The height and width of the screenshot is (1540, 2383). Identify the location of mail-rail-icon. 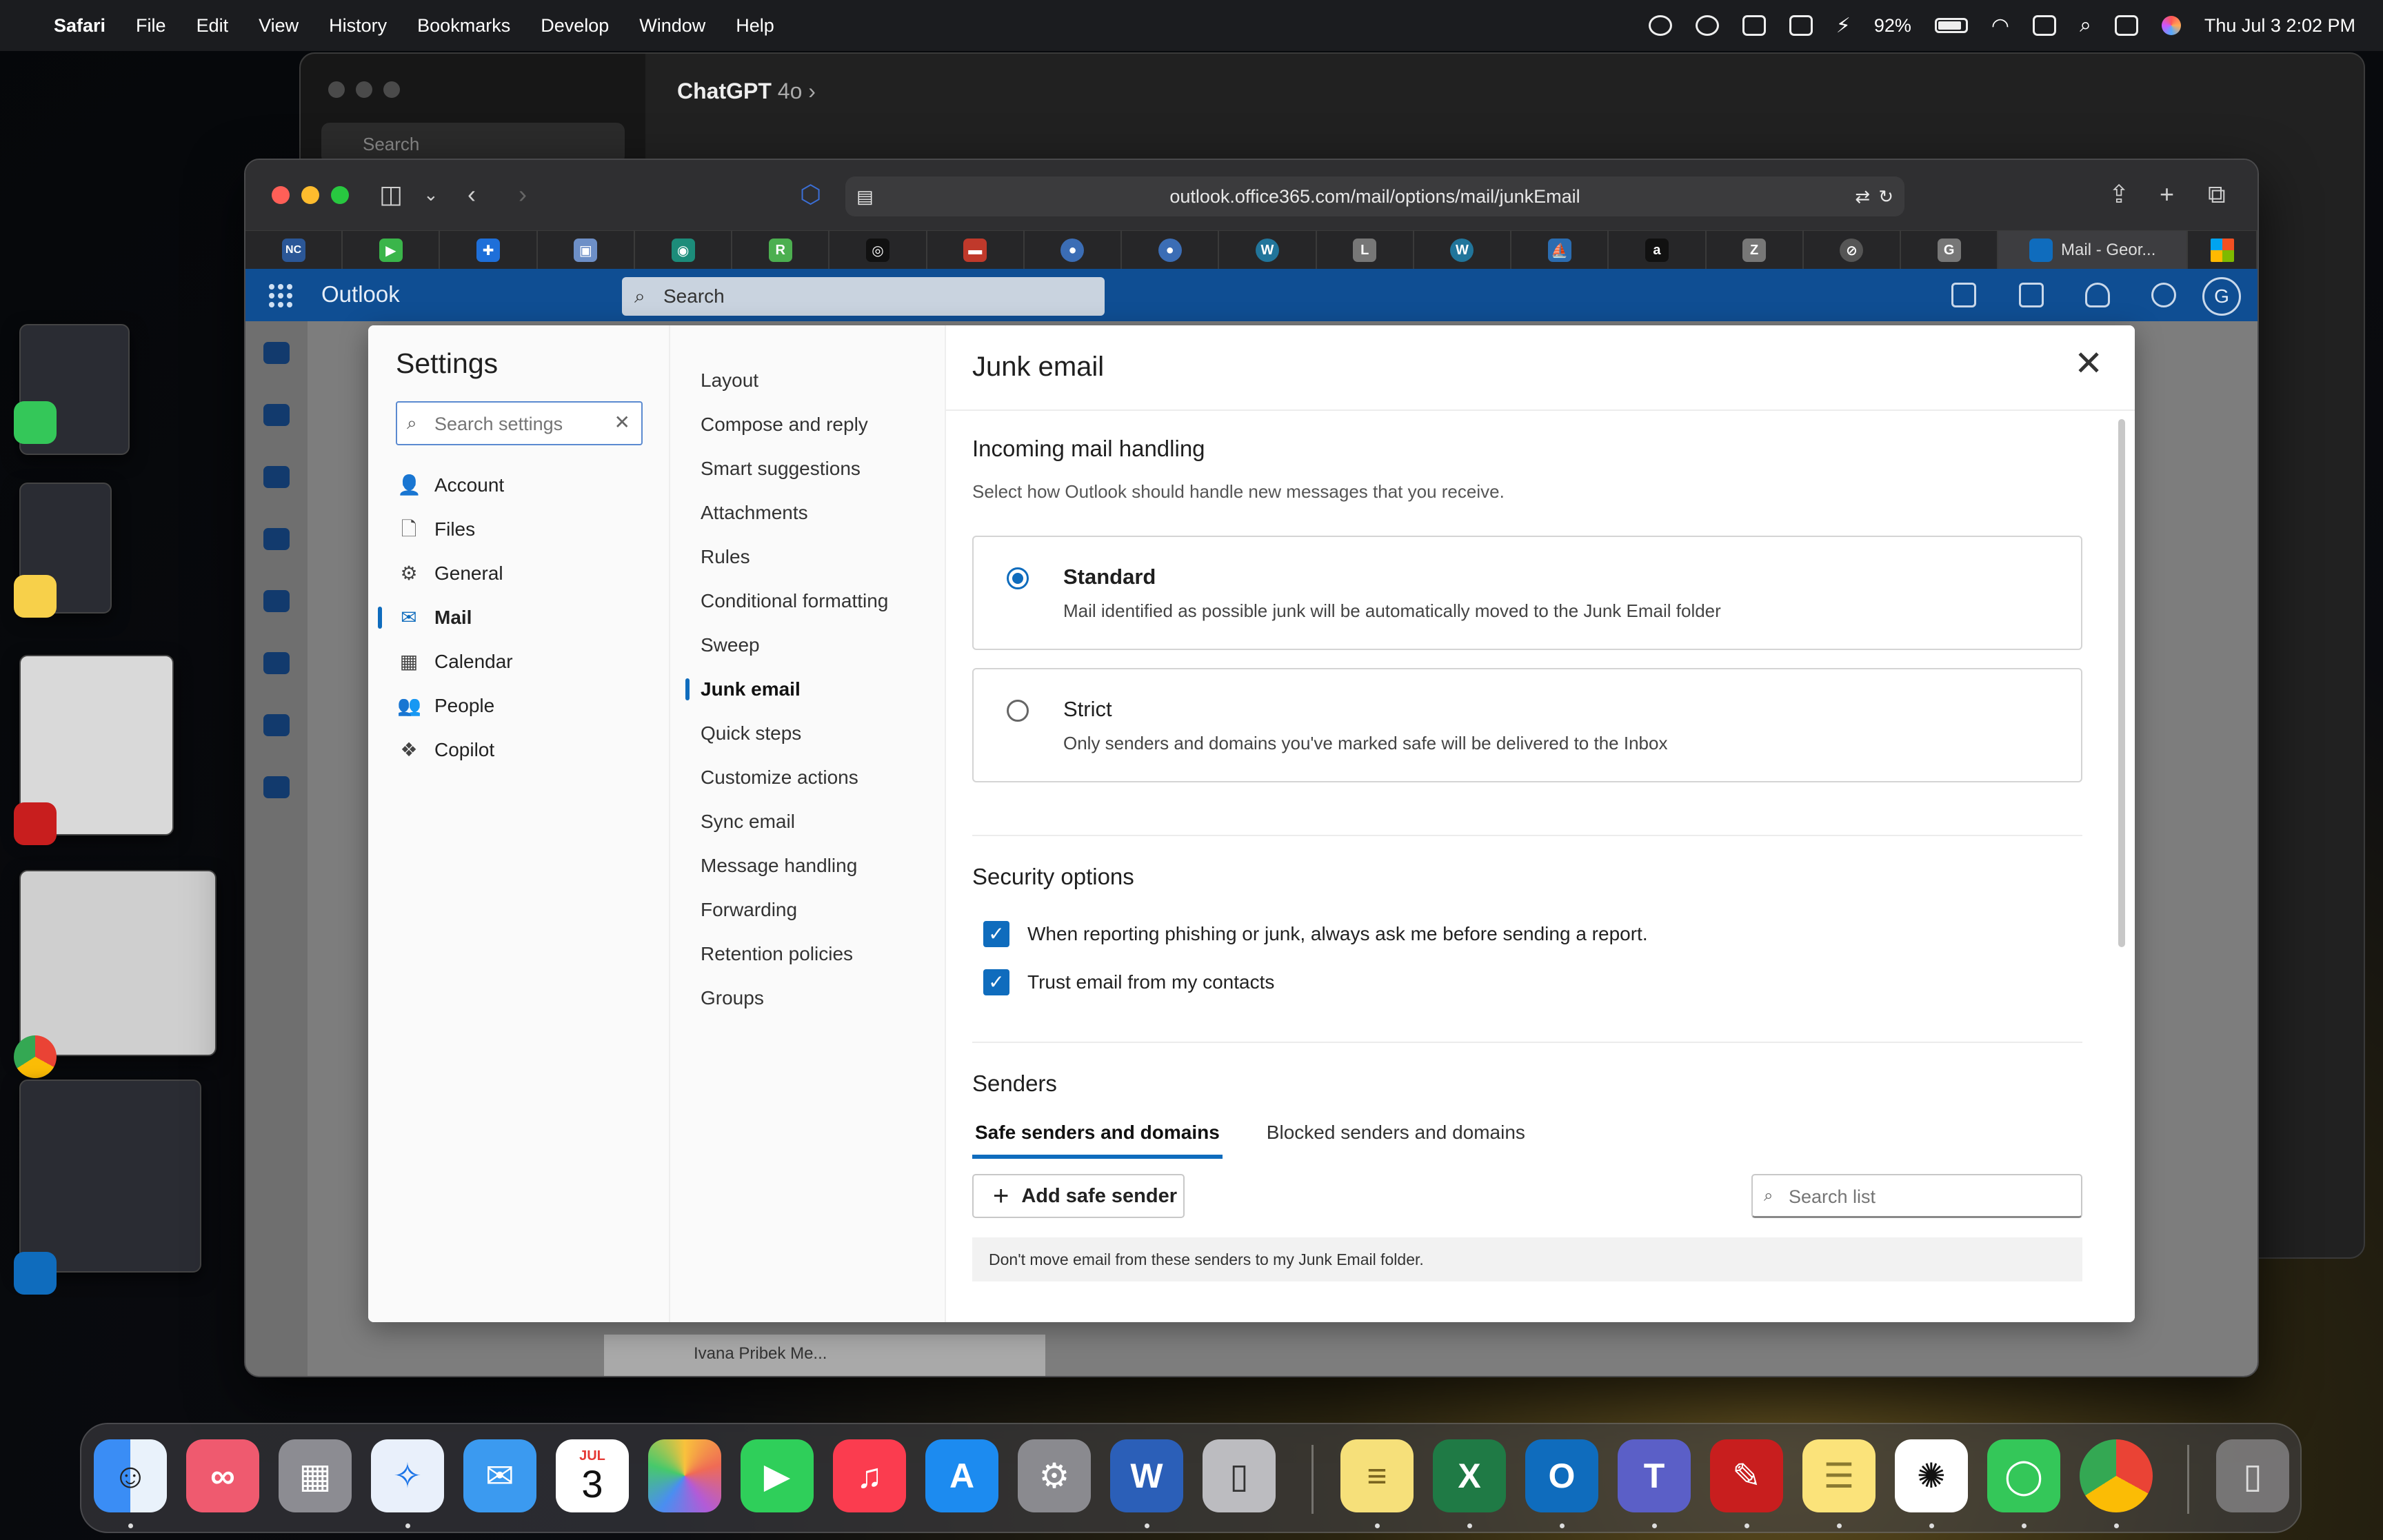
(276, 353).